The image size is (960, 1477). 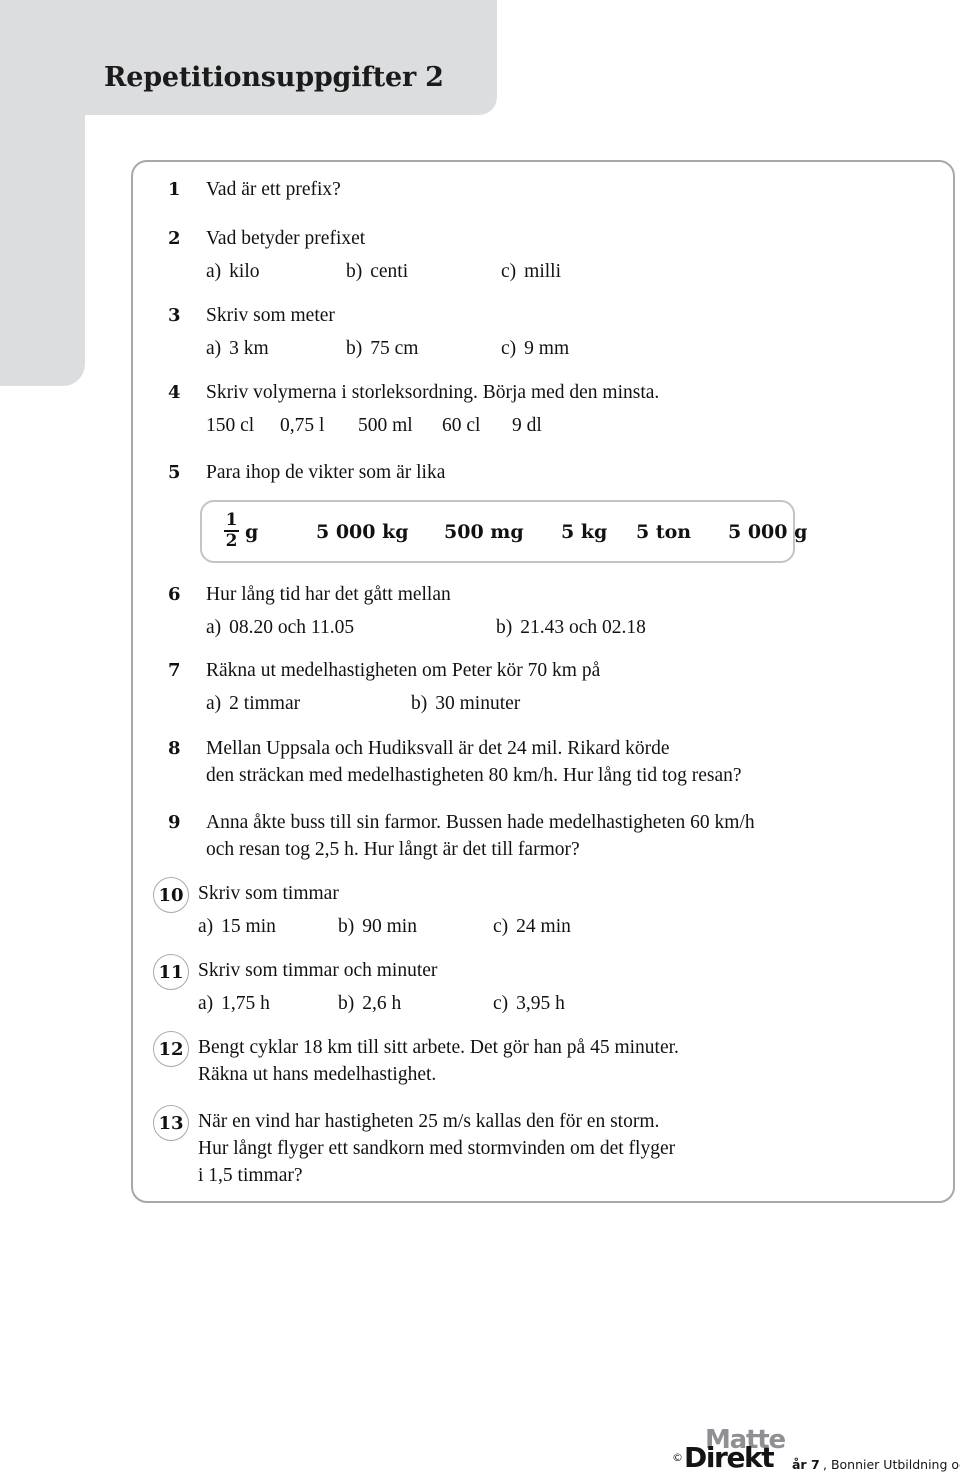 I want to click on fraction: 1 2, so click(x=231, y=529).